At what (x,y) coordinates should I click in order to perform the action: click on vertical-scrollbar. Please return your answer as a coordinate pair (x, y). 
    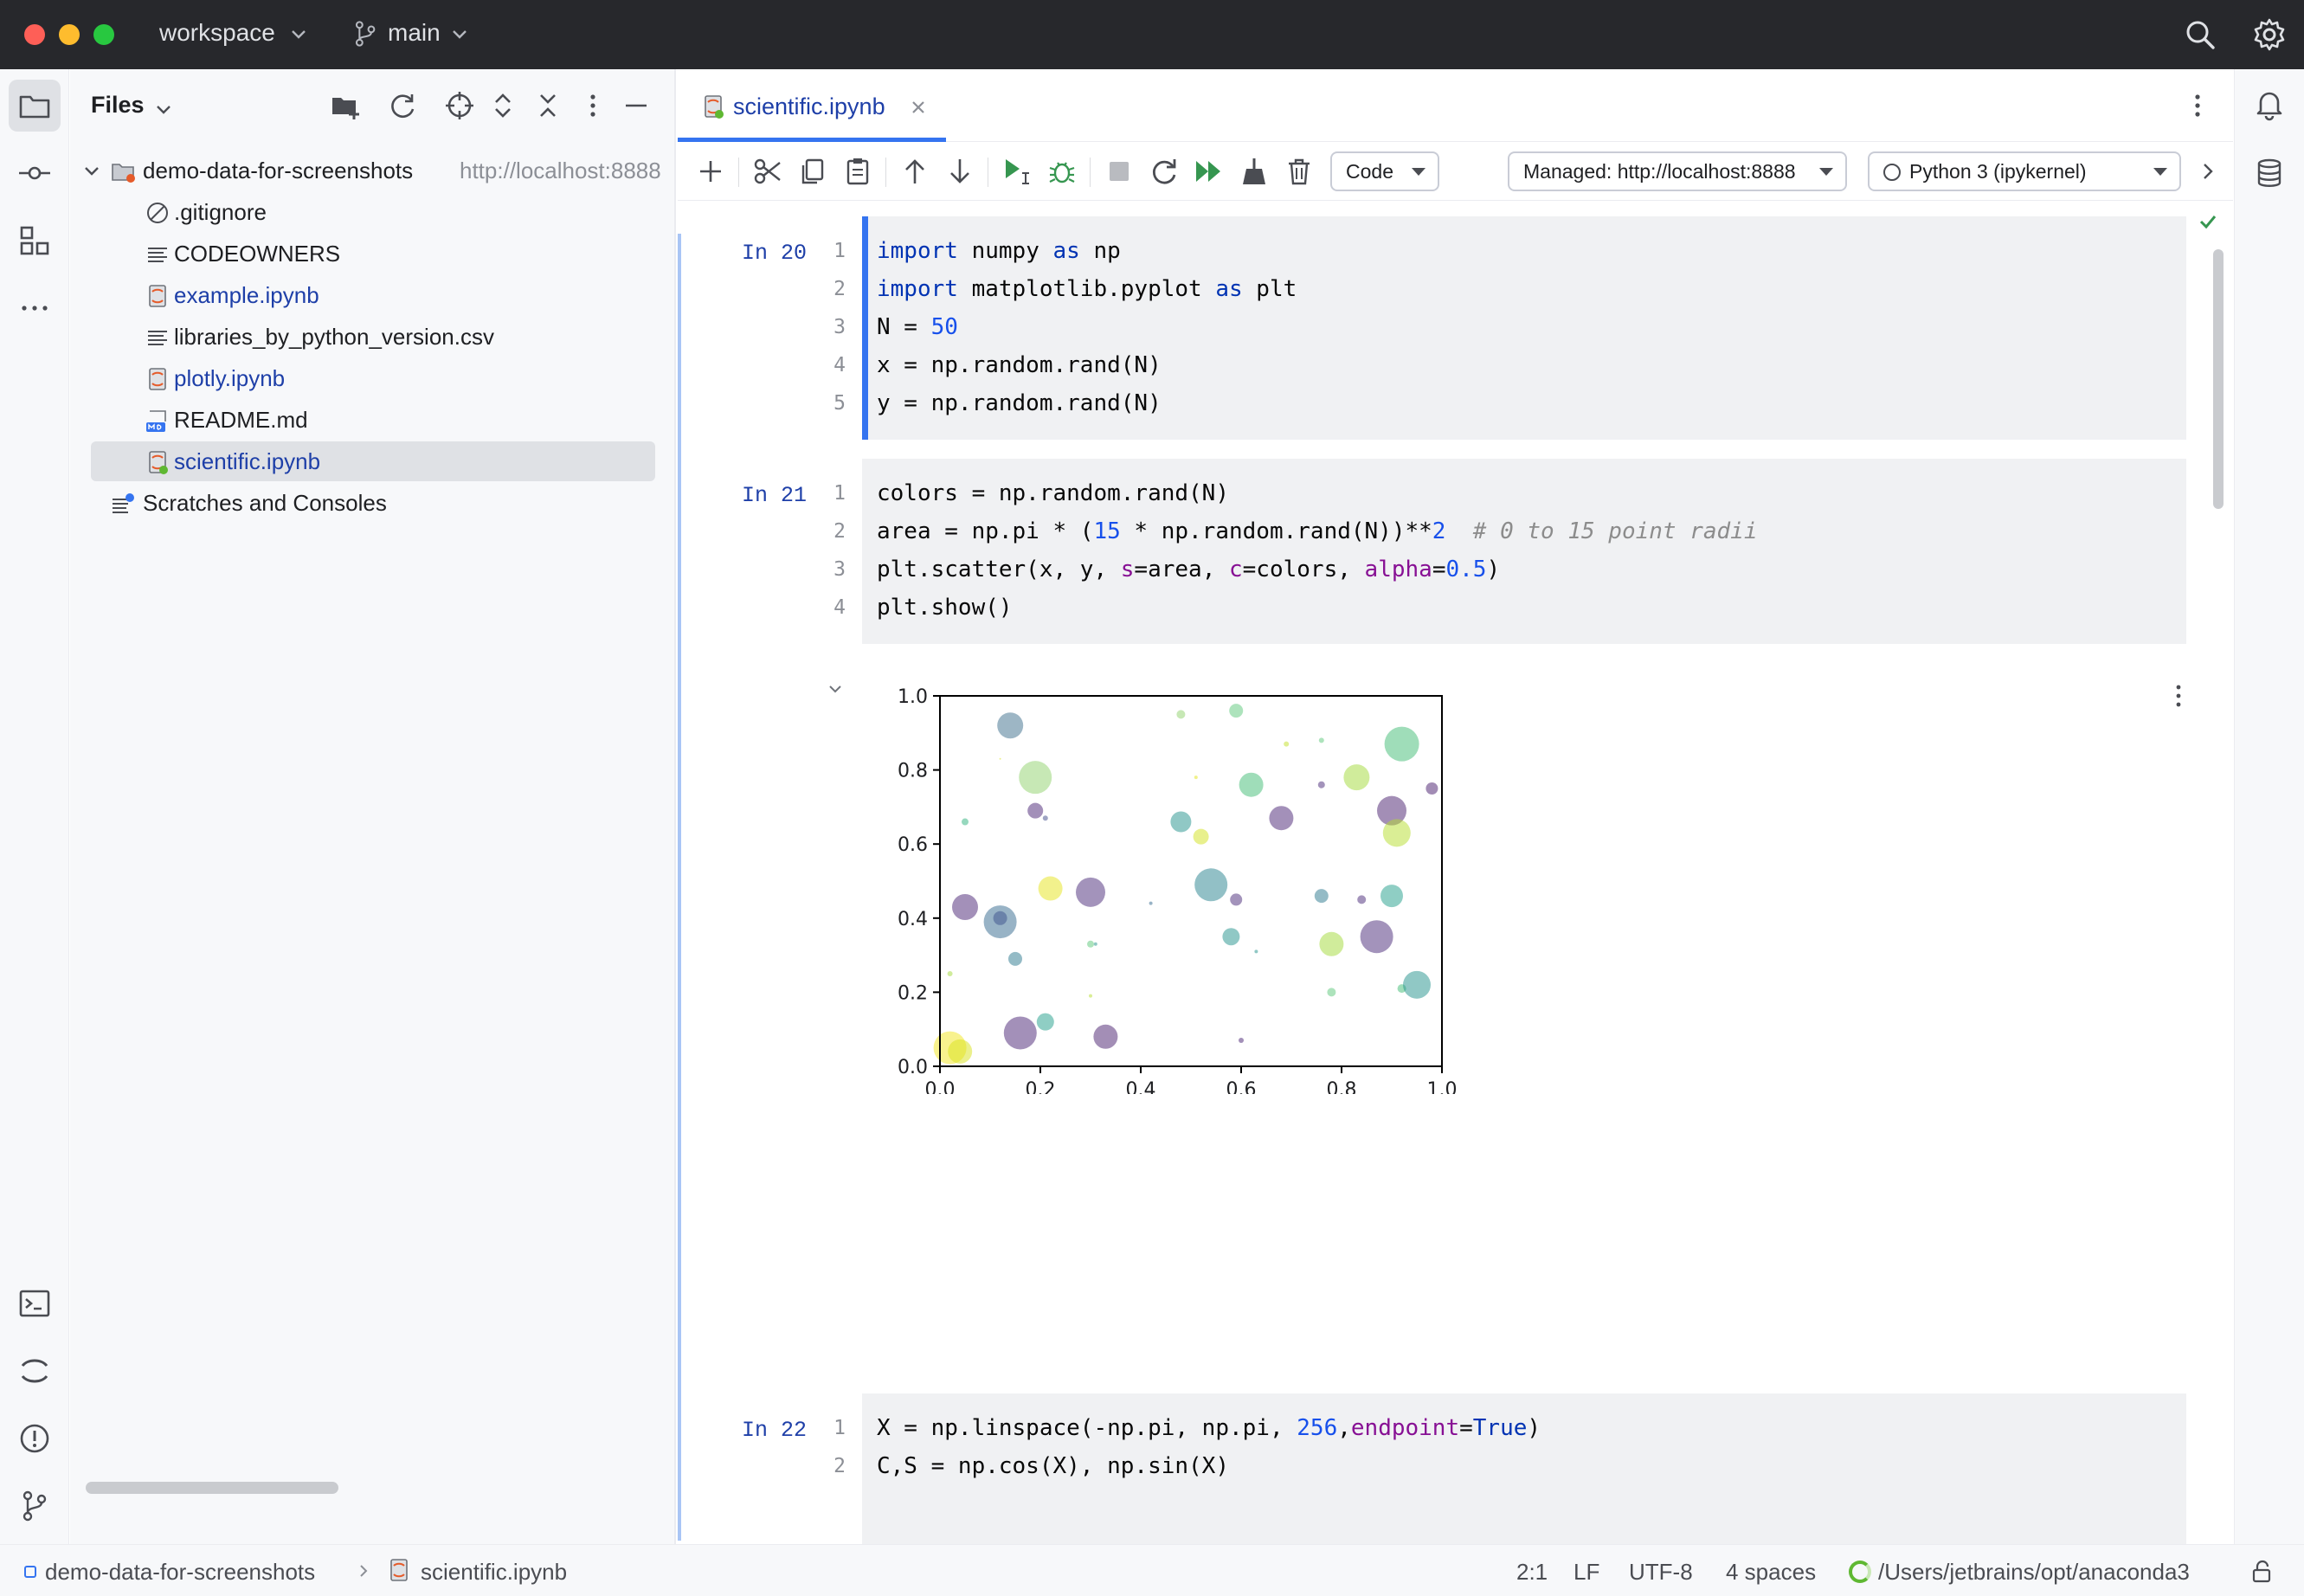
    Looking at the image, I should click on (2218, 379).